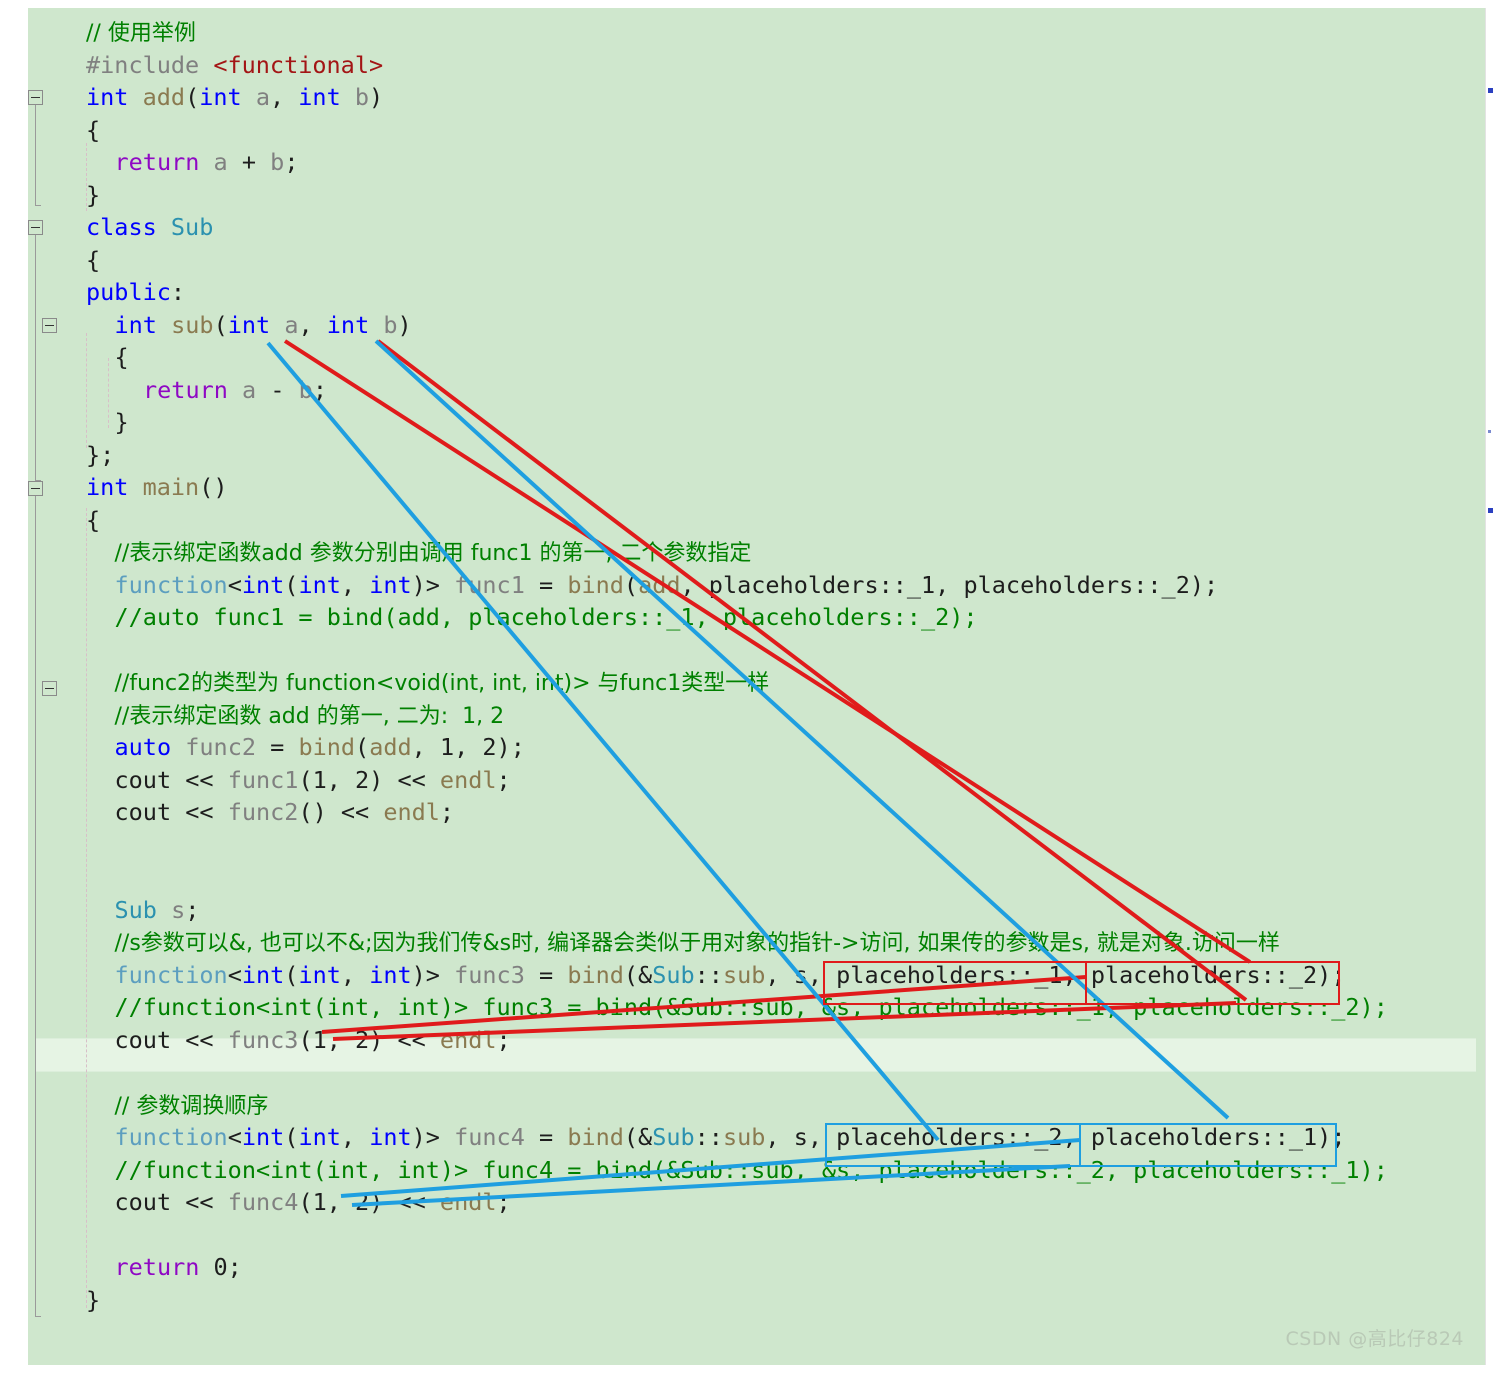  Describe the element at coordinates (86, 390) in the screenshot. I see `indent-guide` at that location.